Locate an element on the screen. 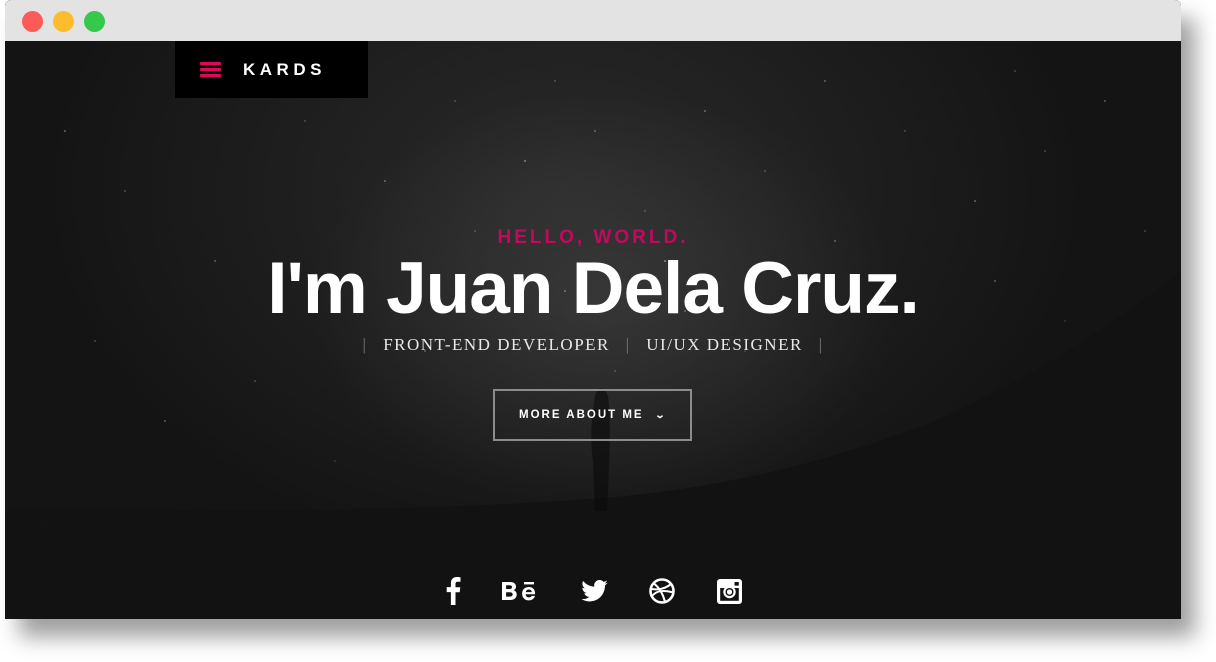  dribbble-icon is located at coordinates (662, 591).